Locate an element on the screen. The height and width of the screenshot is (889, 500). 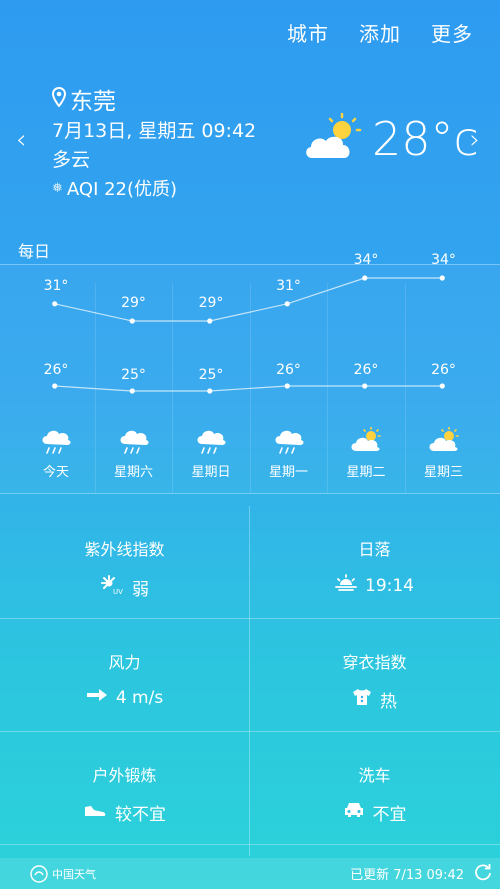
forecast-day: 29° 25° 星期日 is located at coordinates (211, 379).